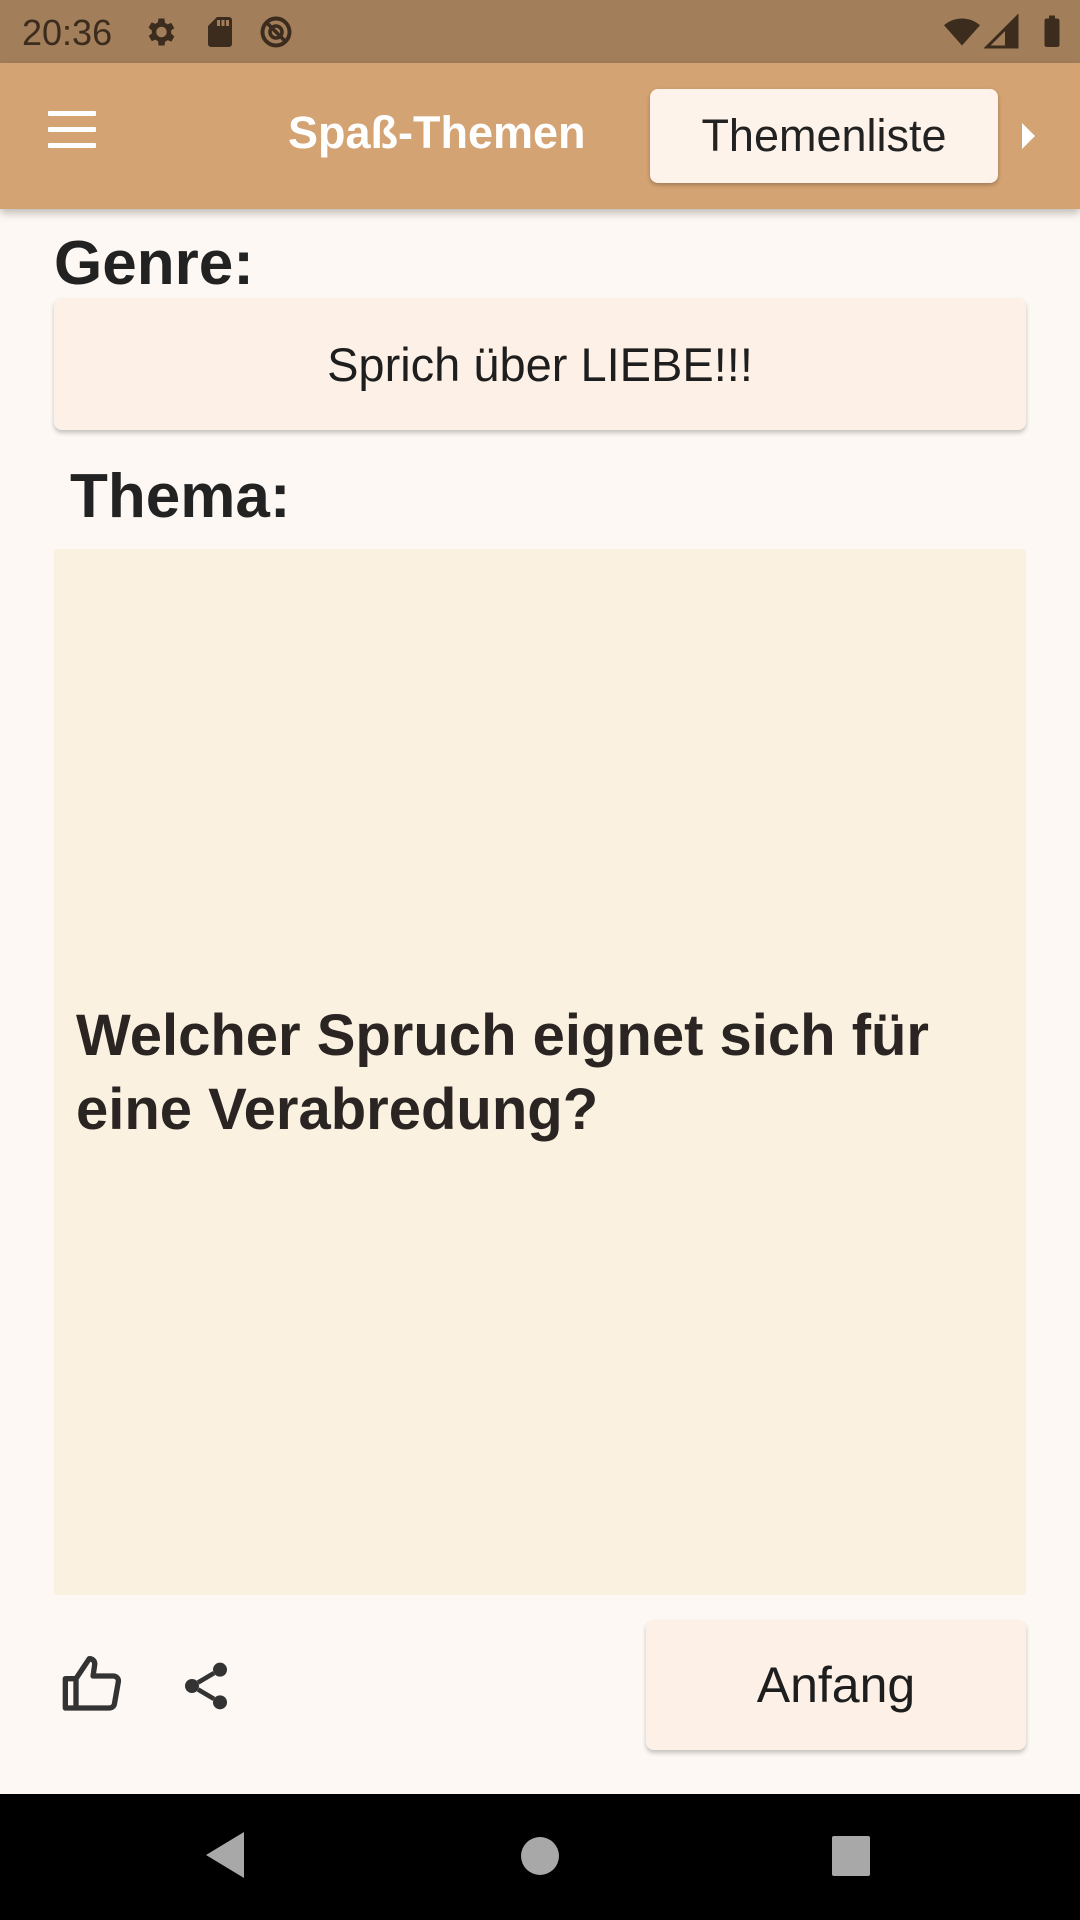 The height and width of the screenshot is (1920, 1080). I want to click on gear-icon, so click(161, 32).